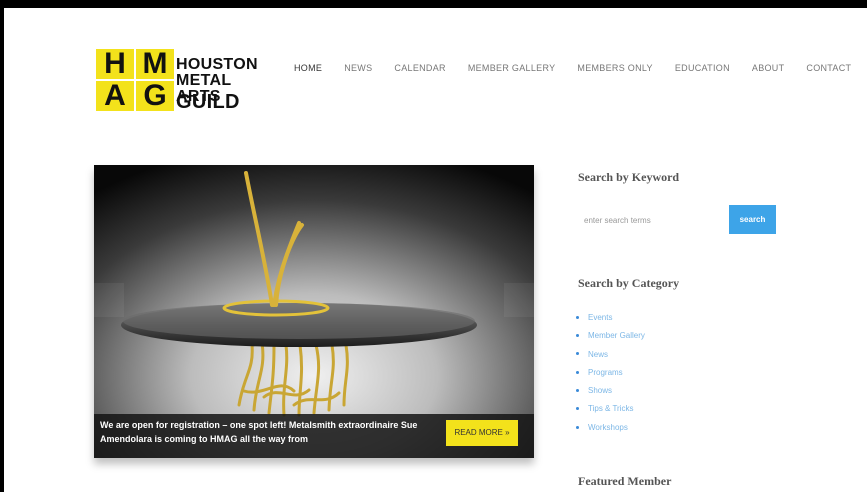 This screenshot has height=492, width=867. What do you see at coordinates (482, 433) in the screenshot?
I see `read-more-button: READ MORE »` at bounding box center [482, 433].